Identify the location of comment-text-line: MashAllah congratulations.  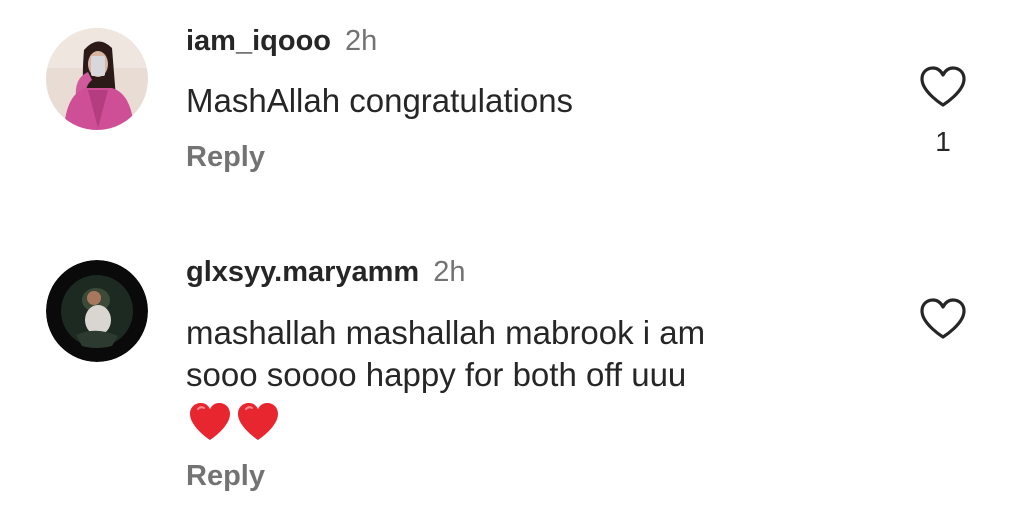
(380, 100).